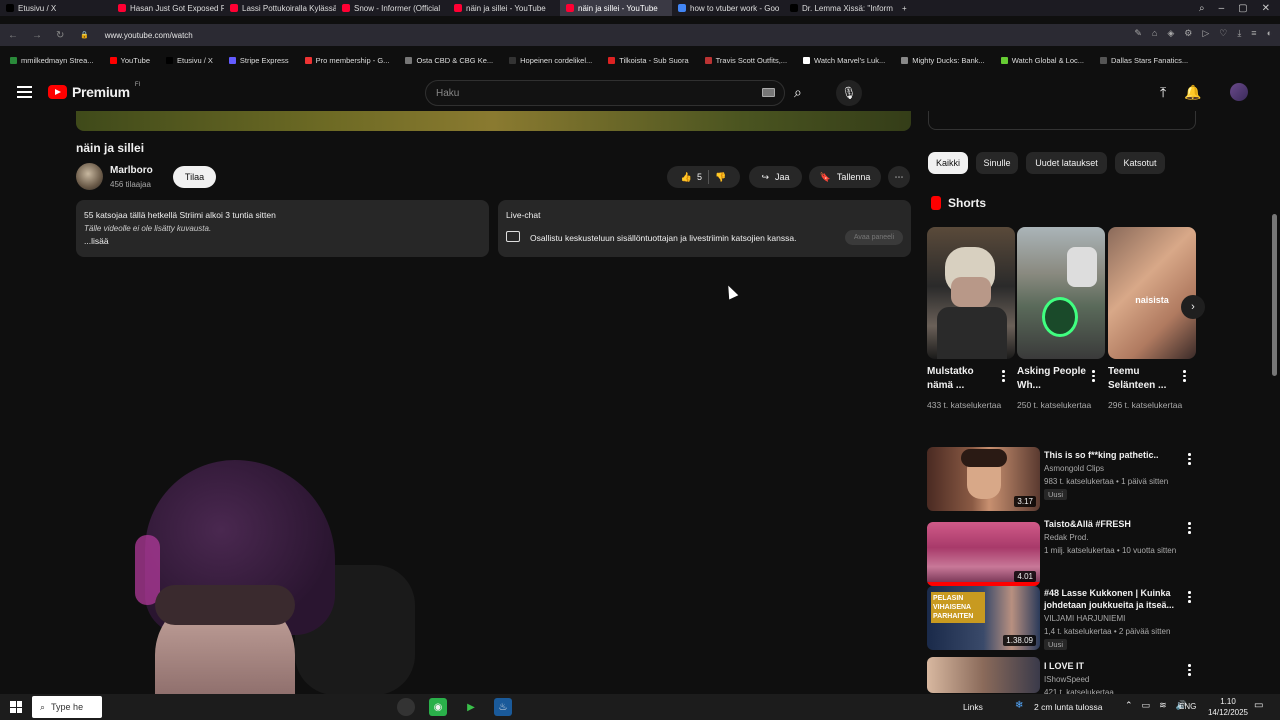  What do you see at coordinates (973, 707) in the screenshot?
I see `links-toolbar: Links` at bounding box center [973, 707].